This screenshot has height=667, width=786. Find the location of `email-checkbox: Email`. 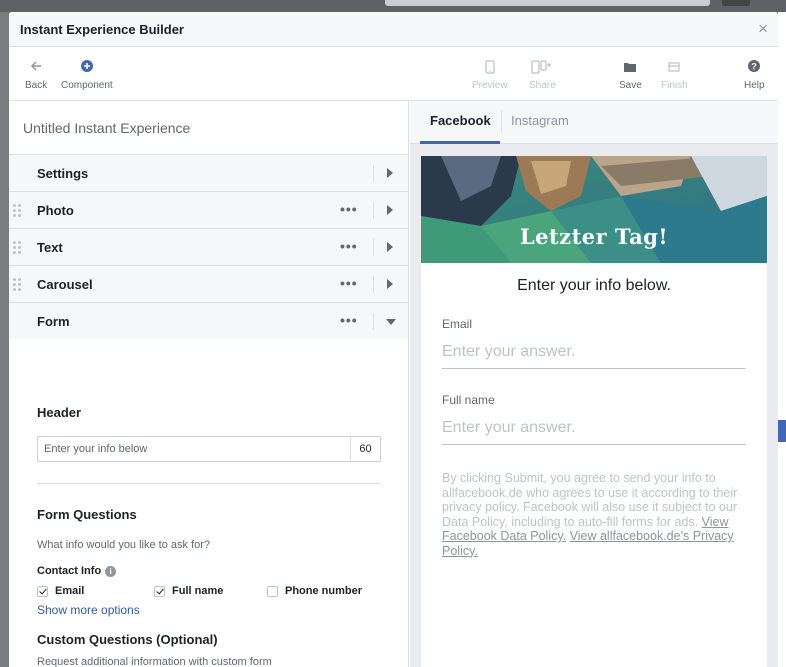

email-checkbox: Email is located at coordinates (95, 591).